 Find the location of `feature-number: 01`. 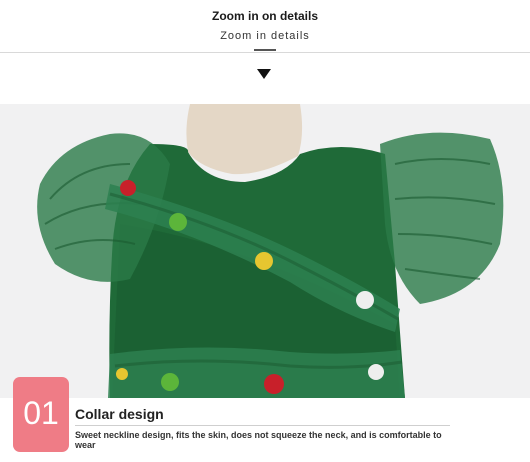

feature-number: 01 is located at coordinates (41, 413).